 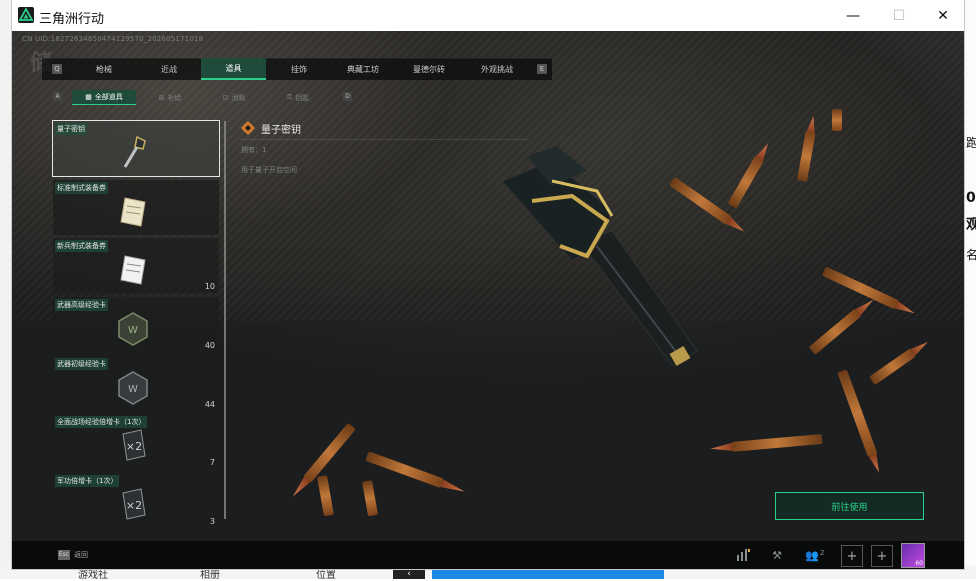 I want to click on close-button: ✕, so click(x=943, y=15).